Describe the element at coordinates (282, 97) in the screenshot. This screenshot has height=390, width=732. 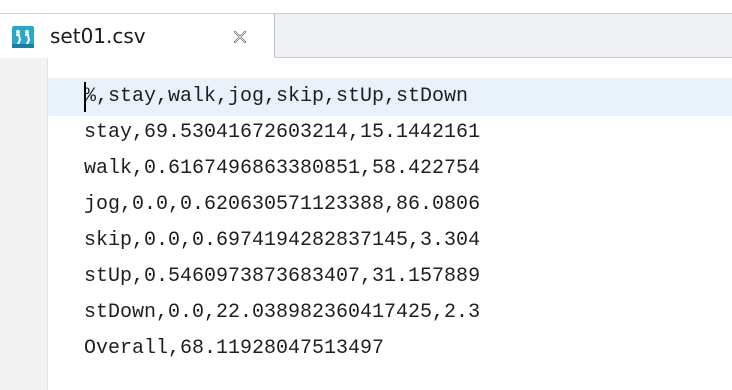
I see `code-line: %,stay,walk,jog,skip,stUp,stDown` at that location.